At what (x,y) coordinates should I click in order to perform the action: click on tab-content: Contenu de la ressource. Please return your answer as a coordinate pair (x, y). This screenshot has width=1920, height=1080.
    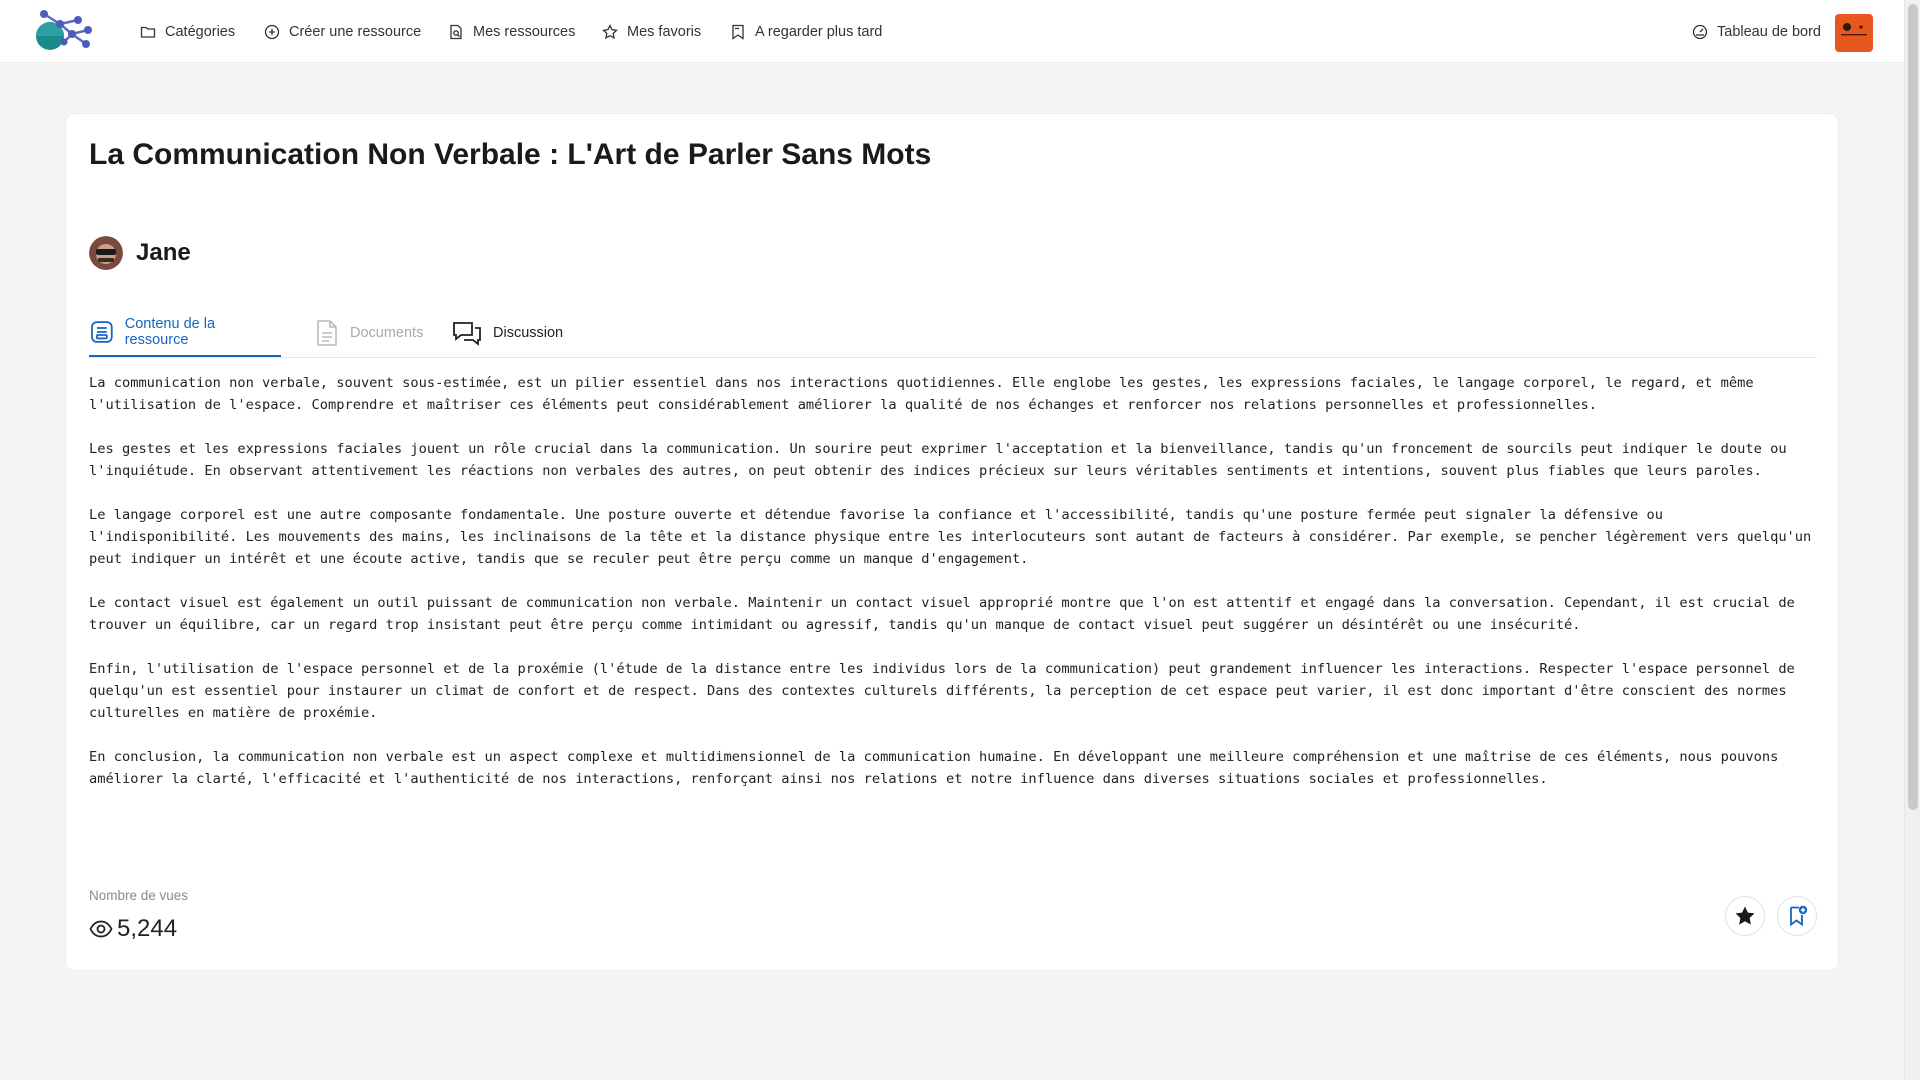
    Looking at the image, I should click on (185, 333).